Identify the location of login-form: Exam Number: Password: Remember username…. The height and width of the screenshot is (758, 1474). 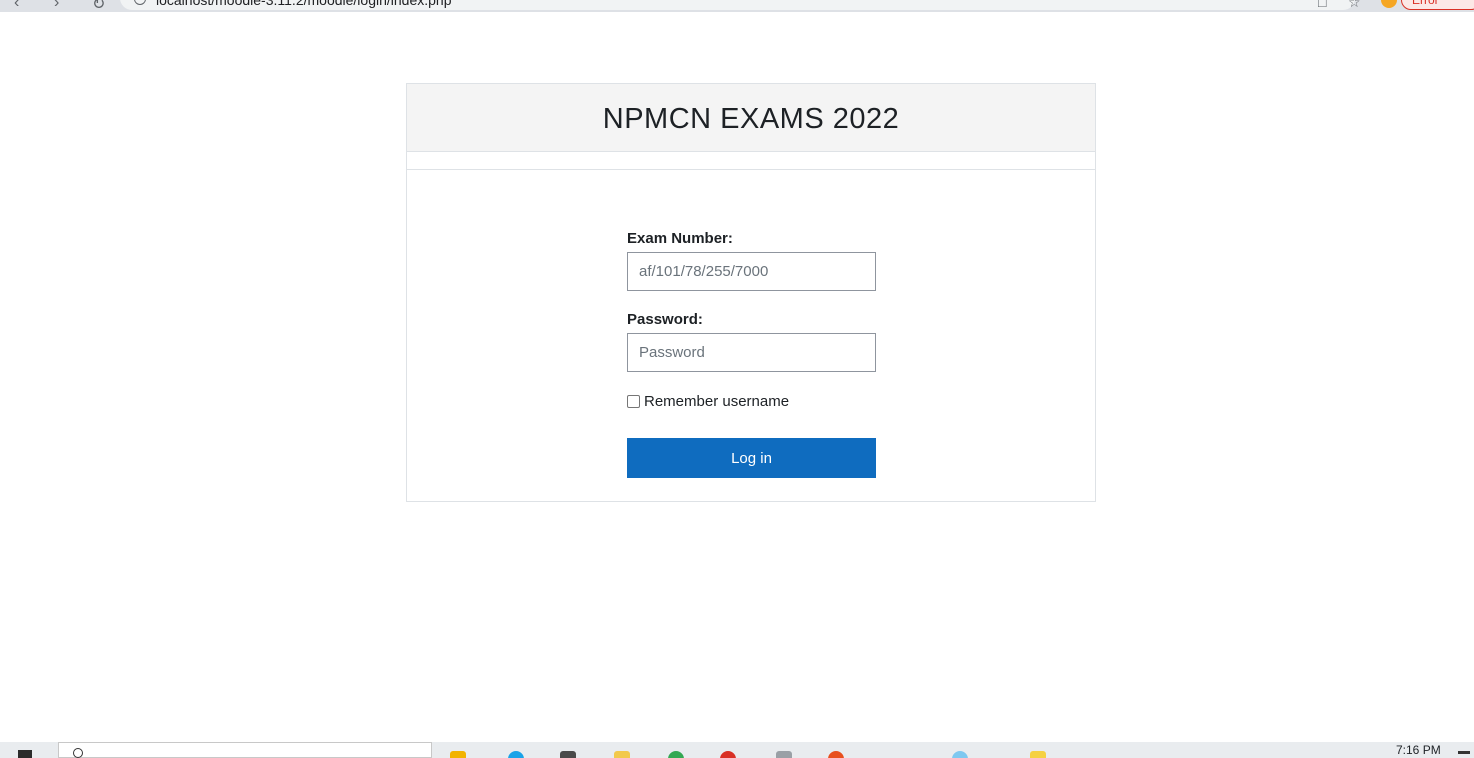
(752, 354).